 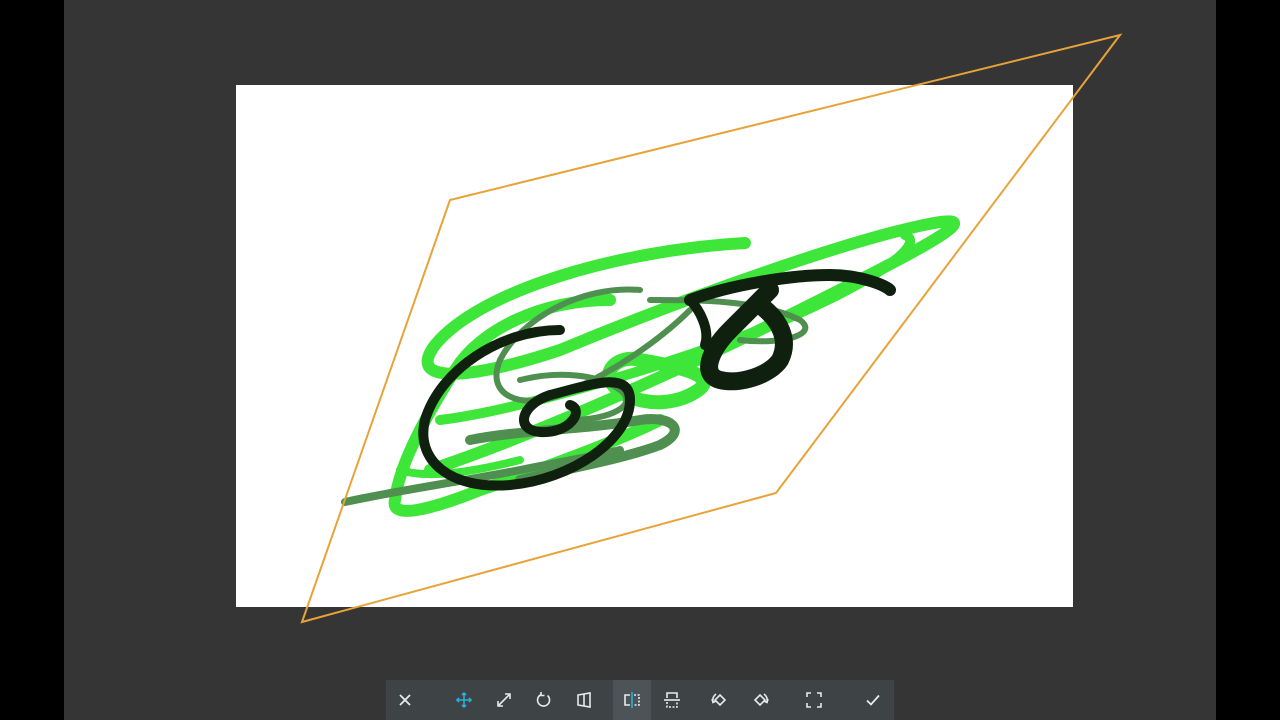 I want to click on rotate-left-button, so click(x=720, y=700).